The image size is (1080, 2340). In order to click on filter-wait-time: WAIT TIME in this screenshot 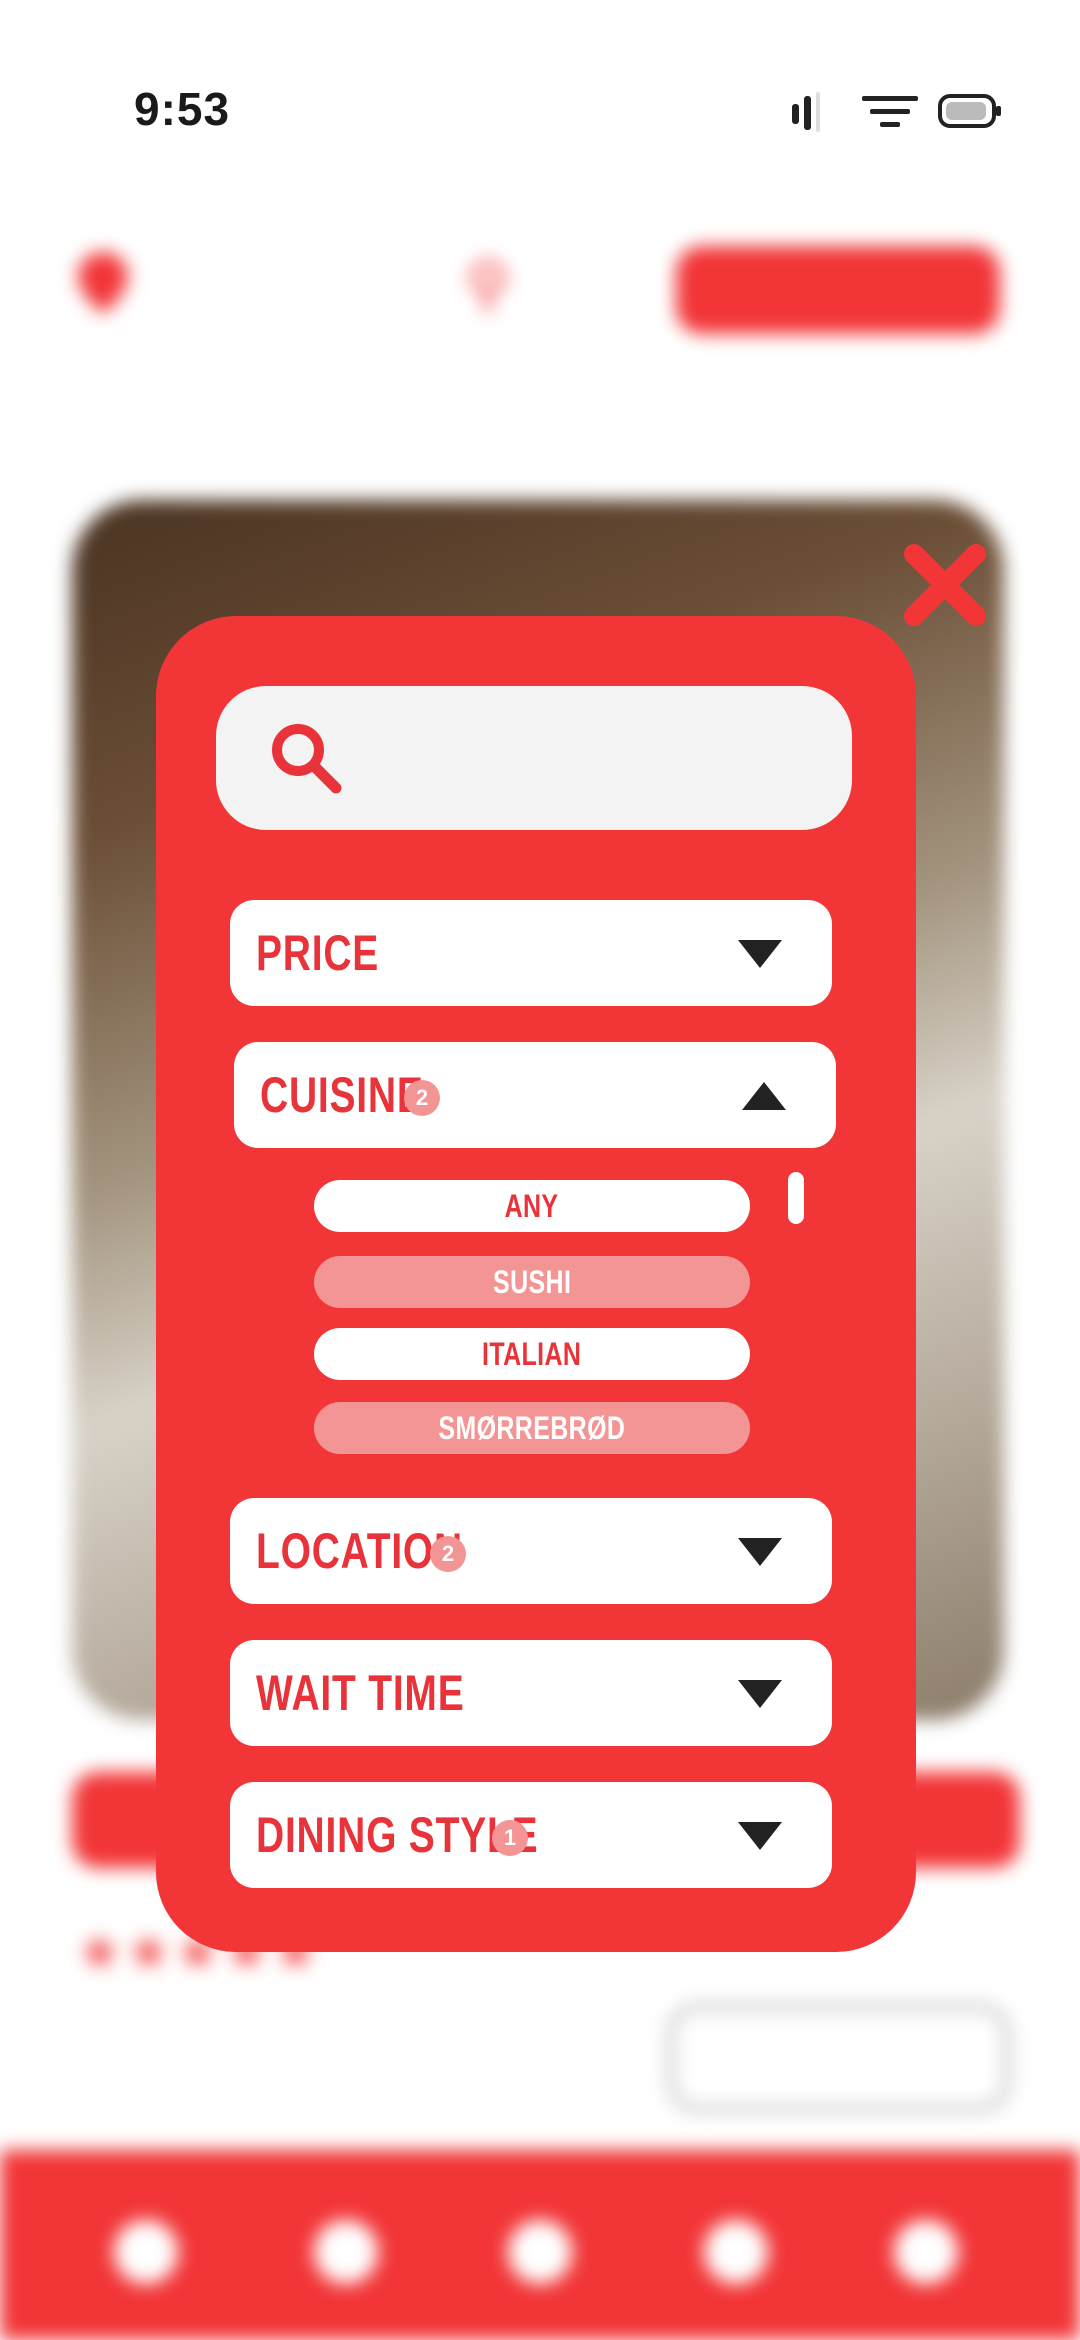, I will do `click(531, 1693)`.